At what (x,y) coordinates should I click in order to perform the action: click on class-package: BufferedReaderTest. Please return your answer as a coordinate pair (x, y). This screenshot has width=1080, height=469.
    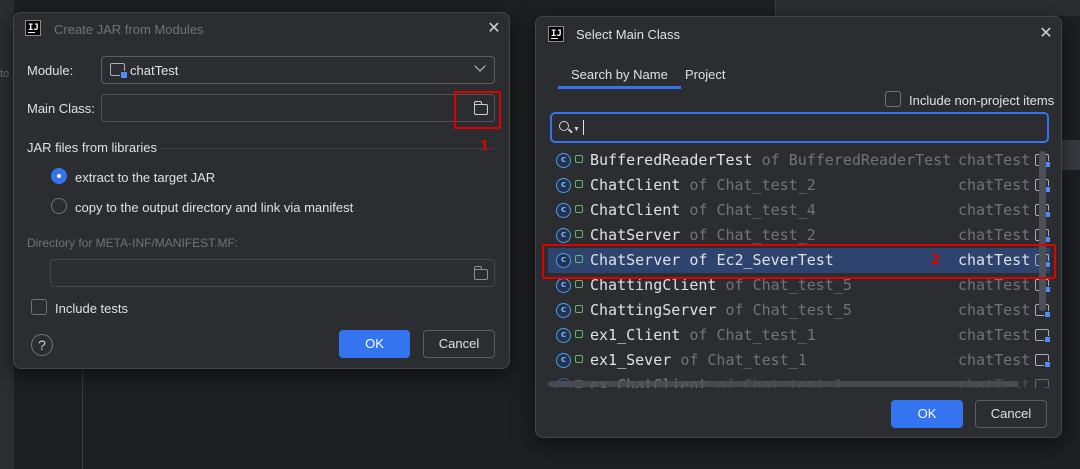
    Looking at the image, I should click on (870, 160).